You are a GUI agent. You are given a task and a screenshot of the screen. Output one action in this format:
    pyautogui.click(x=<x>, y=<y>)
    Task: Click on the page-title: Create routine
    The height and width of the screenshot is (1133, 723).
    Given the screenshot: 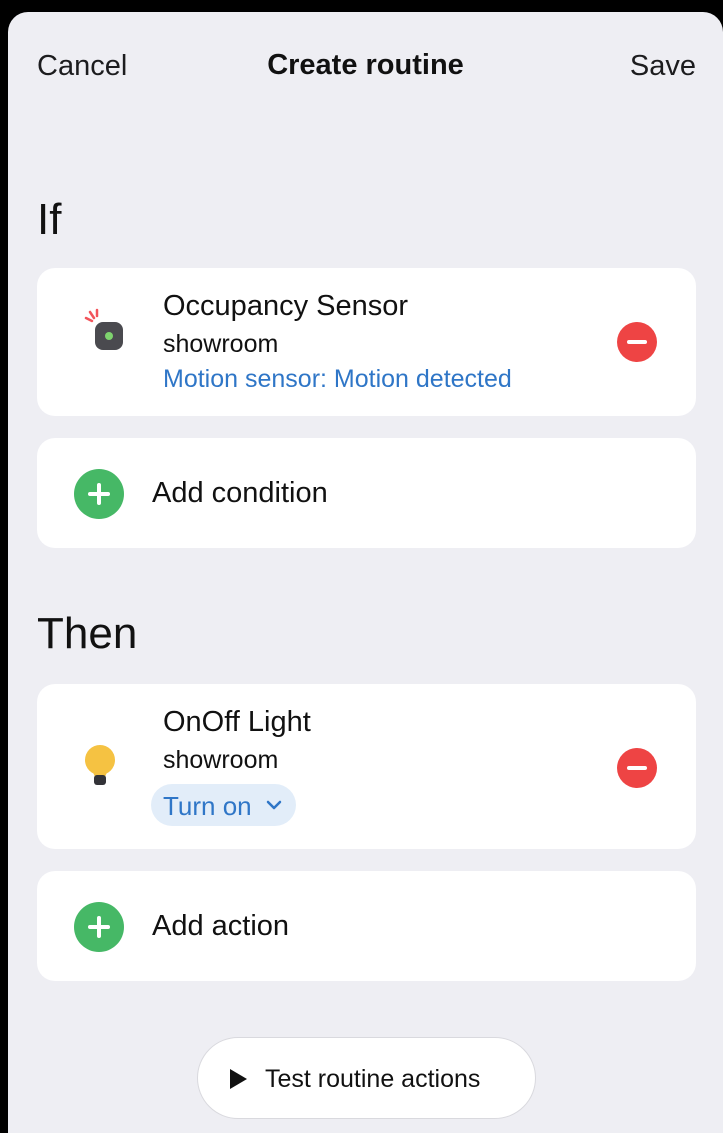 What is the action you would take?
    pyautogui.click(x=365, y=65)
    